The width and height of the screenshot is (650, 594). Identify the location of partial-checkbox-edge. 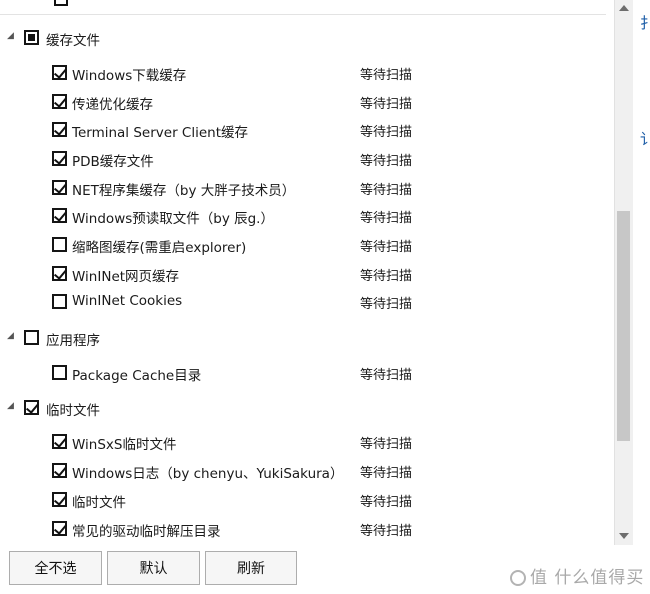
(61, 3).